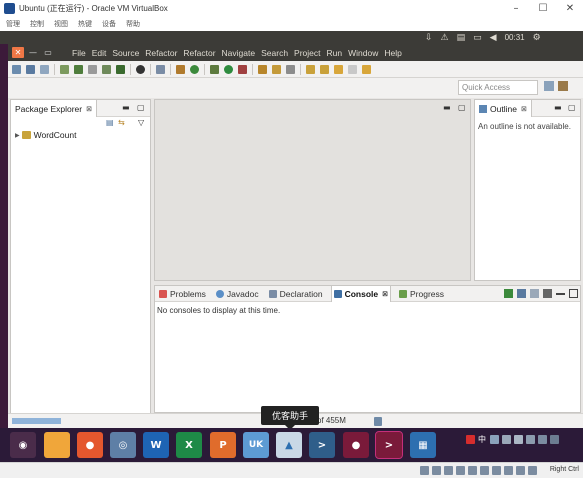 The image size is (583, 478). I want to click on last-edit-icon, so click(338, 69).